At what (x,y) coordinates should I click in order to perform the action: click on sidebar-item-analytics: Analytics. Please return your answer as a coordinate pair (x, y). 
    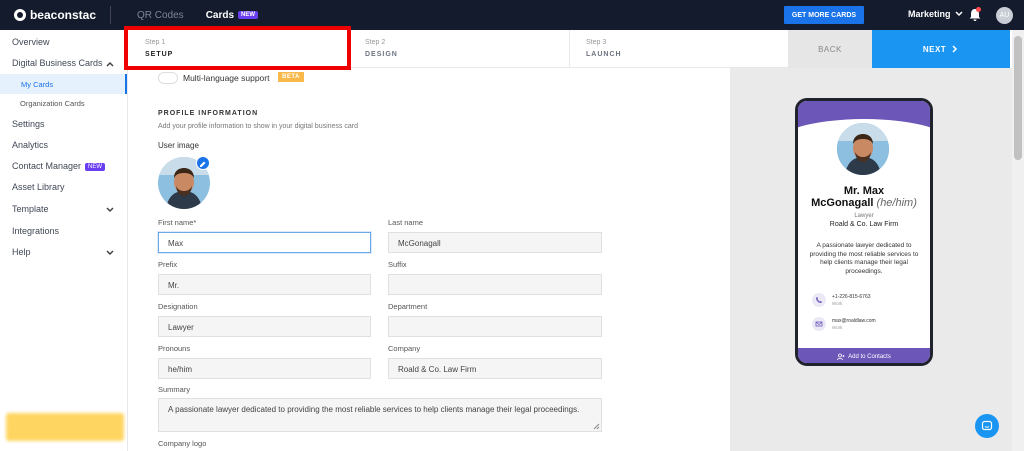
    Looking at the image, I should click on (30, 145).